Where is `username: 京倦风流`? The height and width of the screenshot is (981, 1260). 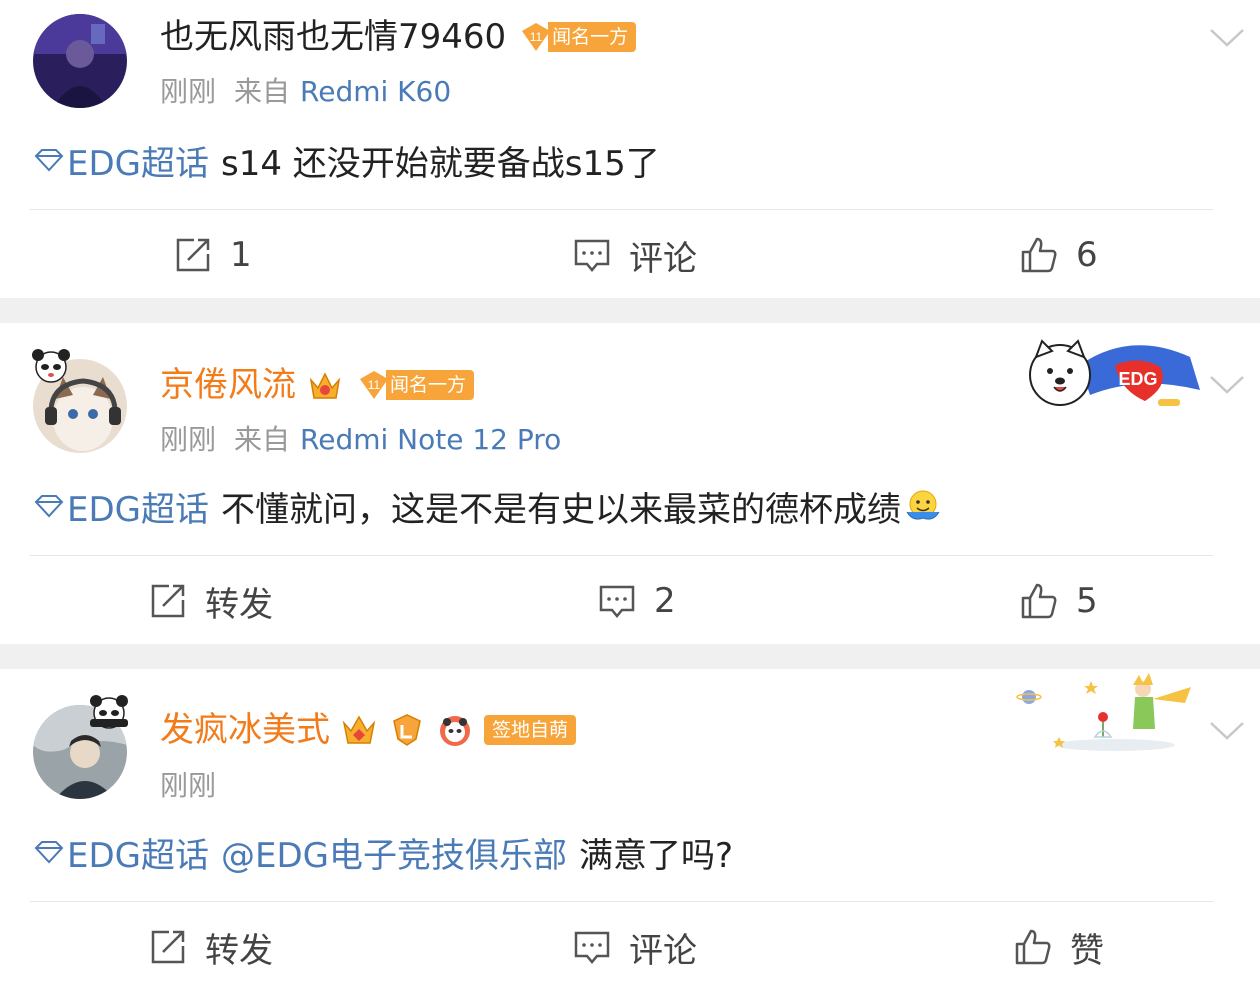
username: 京倦风流 is located at coordinates (228, 385).